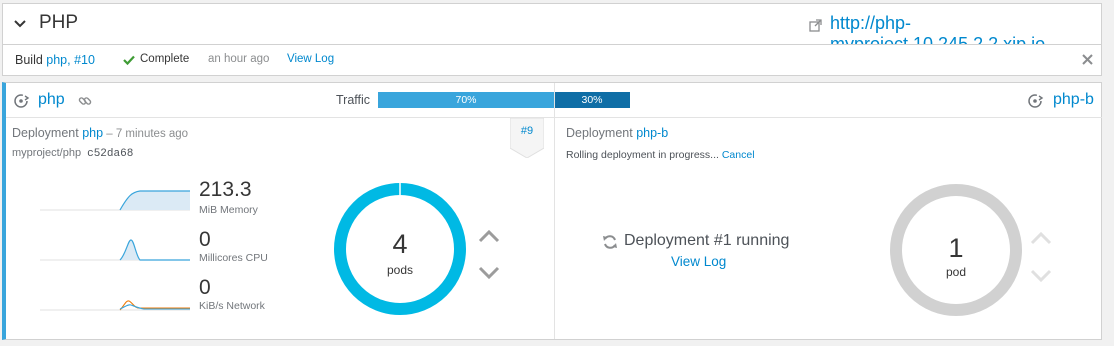 This screenshot has height=346, width=1114. I want to click on traffic-bar-secondary: 30%, so click(592, 100).